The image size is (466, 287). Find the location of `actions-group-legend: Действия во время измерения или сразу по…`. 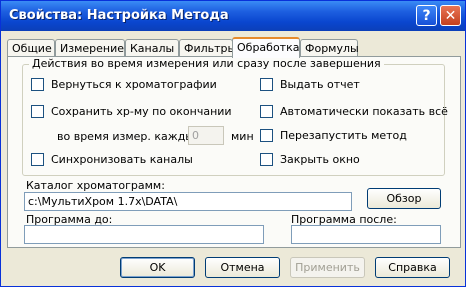

actions-group-legend: Действия во время измерения или сразу по… is located at coordinates (206, 63).